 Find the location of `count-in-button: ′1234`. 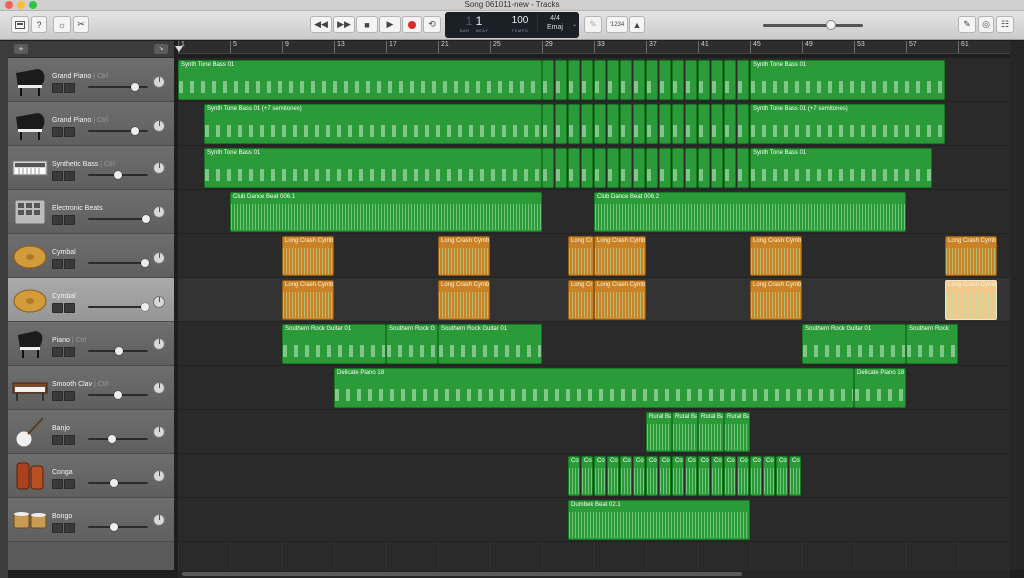

count-in-button: ′1234 is located at coordinates (617, 24).